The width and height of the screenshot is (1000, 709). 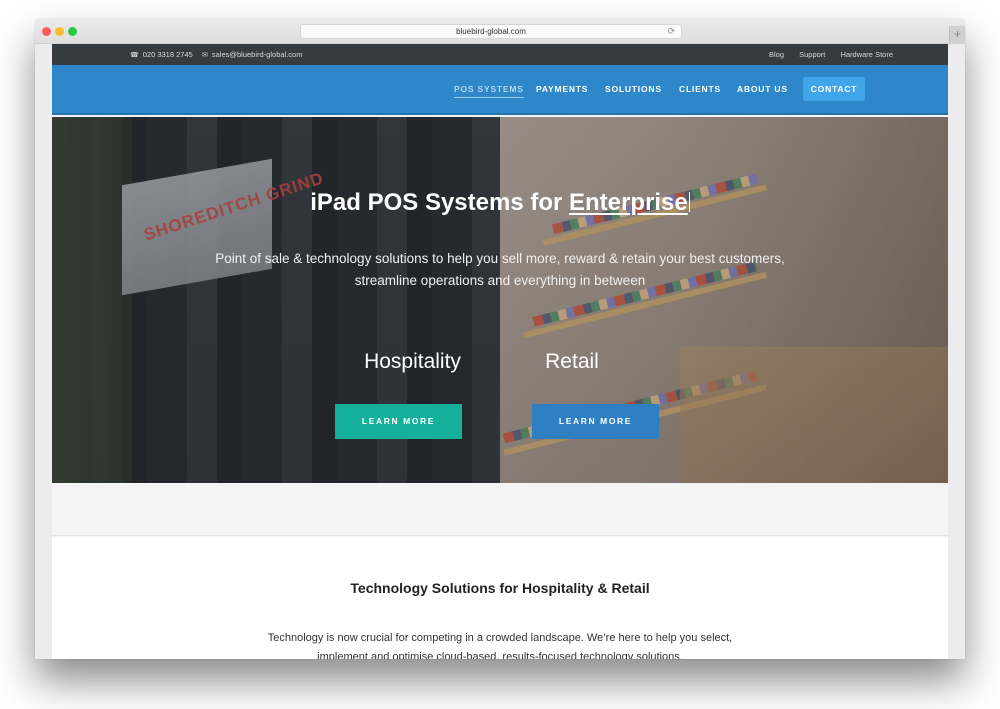 I want to click on envelope-icon: ✉, so click(x=205, y=55).